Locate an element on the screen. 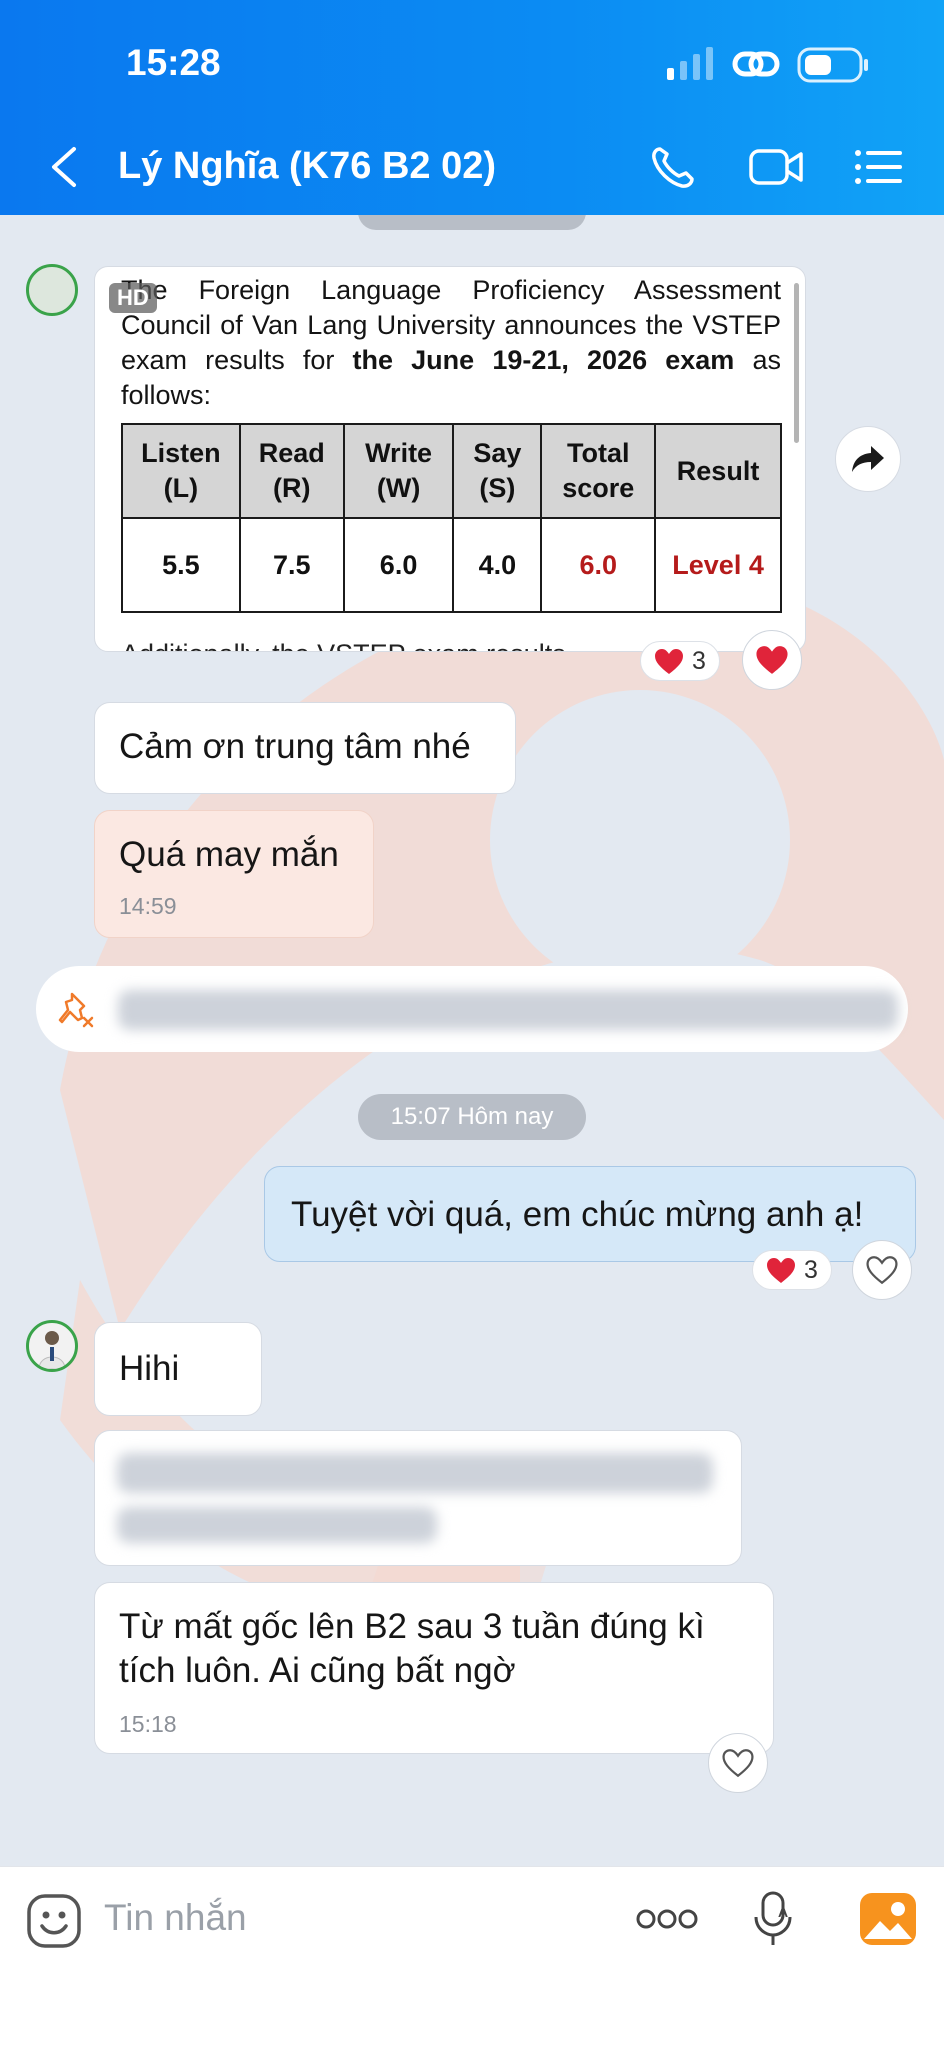 The image size is (944, 2048). svg-text: A is located at coordinates (783, 1912).